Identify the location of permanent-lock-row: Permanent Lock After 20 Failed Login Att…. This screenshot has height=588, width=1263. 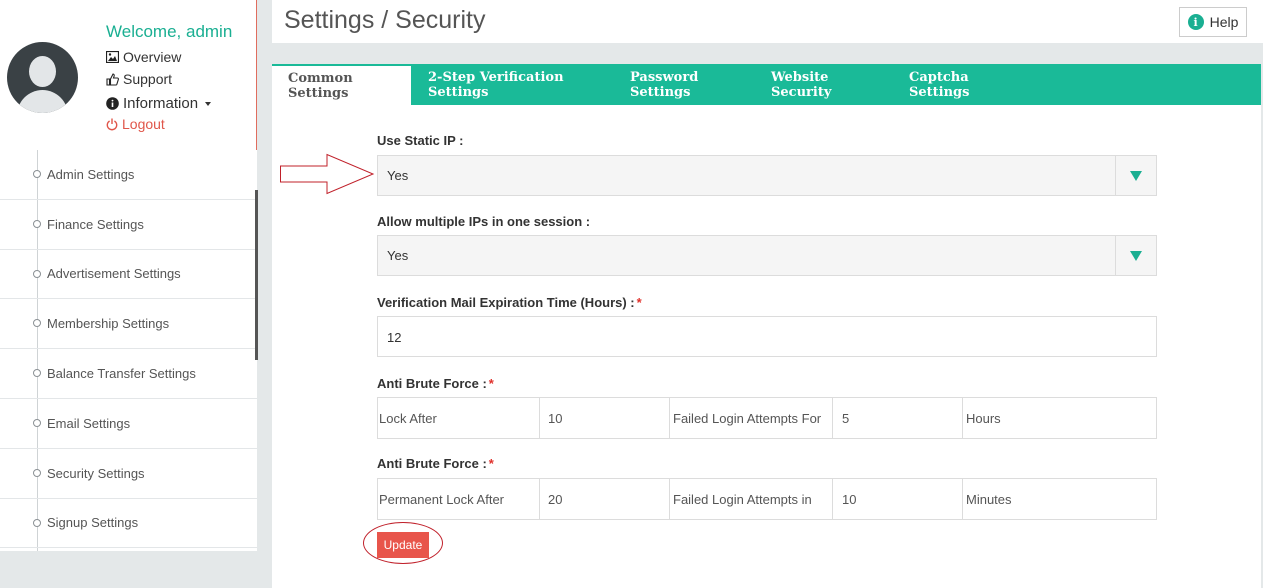
(767, 499).